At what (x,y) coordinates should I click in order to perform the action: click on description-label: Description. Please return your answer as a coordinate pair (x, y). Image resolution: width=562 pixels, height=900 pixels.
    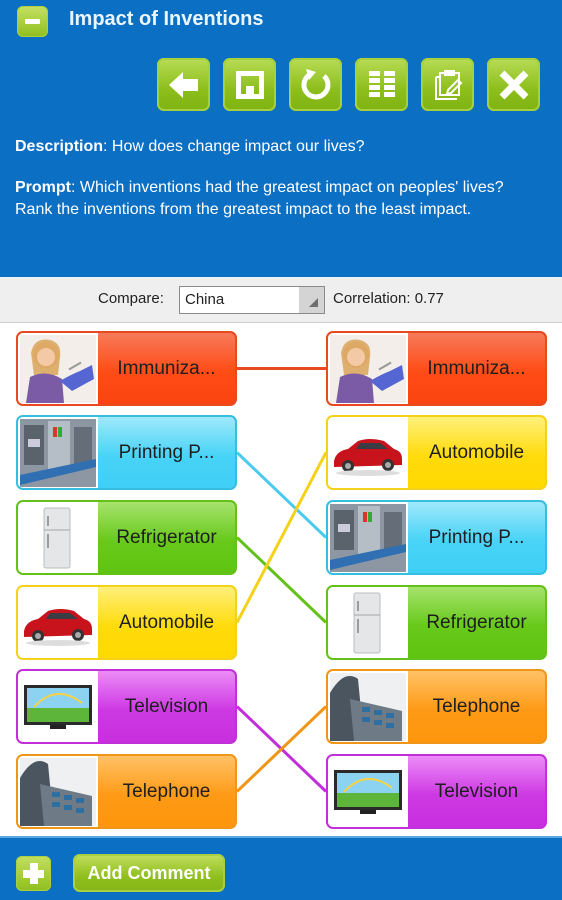
    Looking at the image, I should click on (59, 146).